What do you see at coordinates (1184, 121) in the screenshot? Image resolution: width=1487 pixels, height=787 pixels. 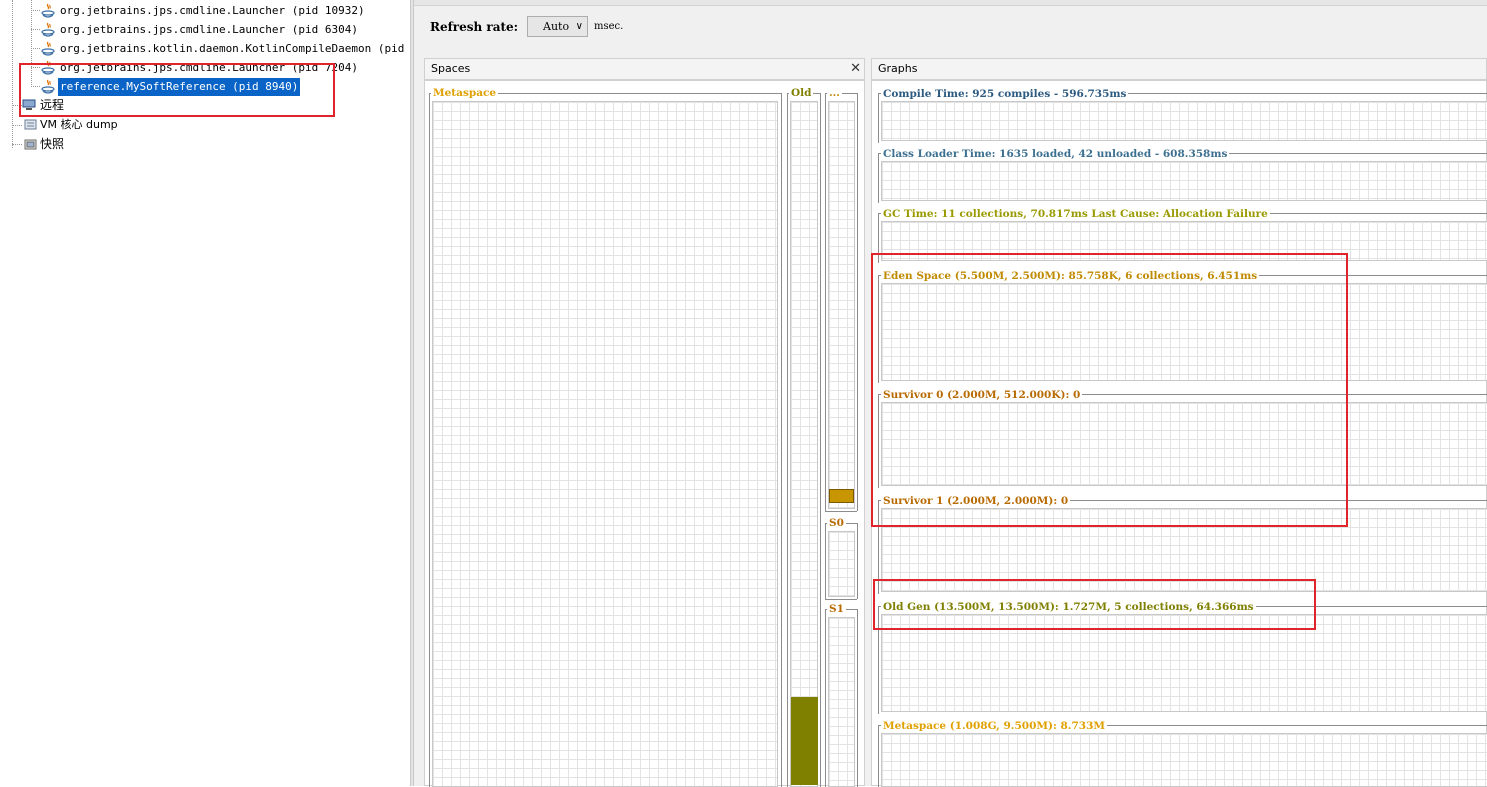 I see `compile-time-graph` at bounding box center [1184, 121].